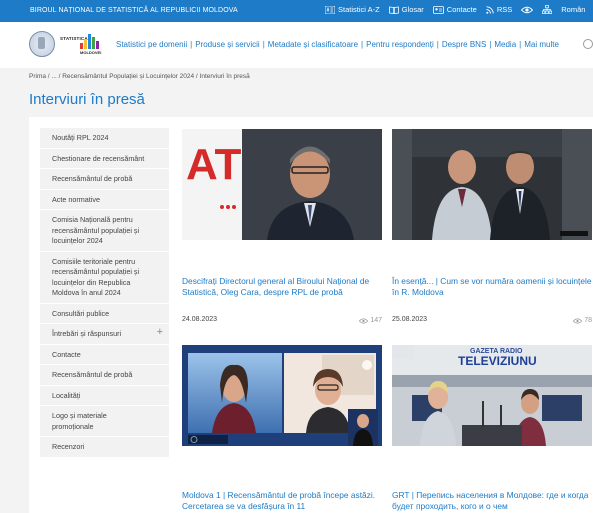 This screenshot has width=593, height=513. What do you see at coordinates (227, 44) in the screenshot?
I see `nav-item-products: Produse și servicii` at bounding box center [227, 44].